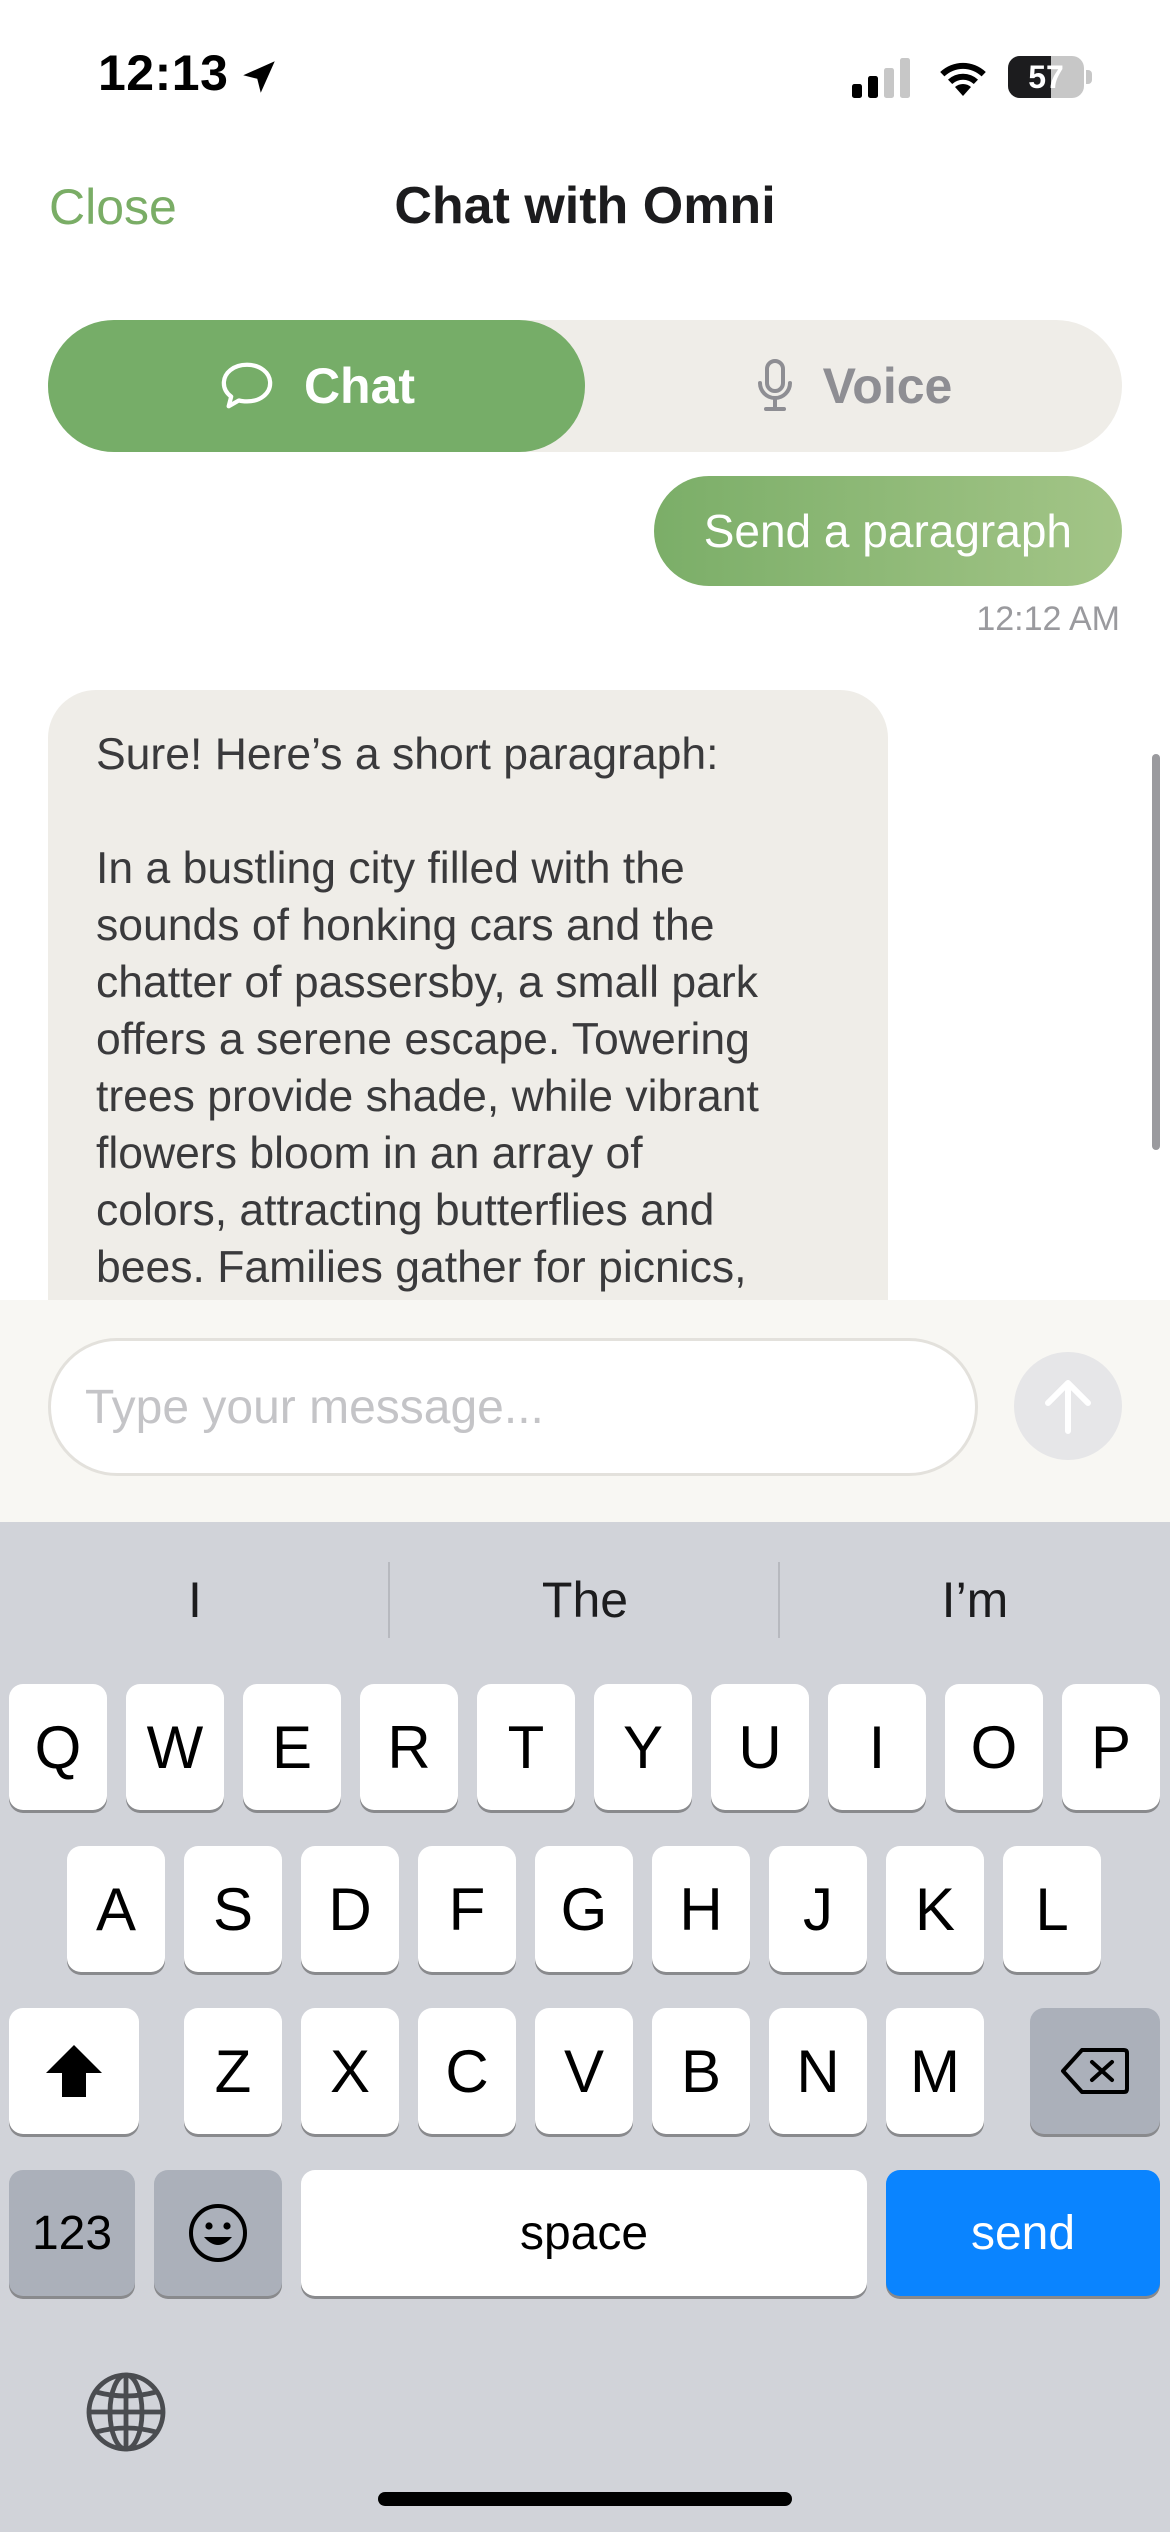 This screenshot has width=1170, height=2532. I want to click on status-bar: 12:13 57, so click(585, 75).